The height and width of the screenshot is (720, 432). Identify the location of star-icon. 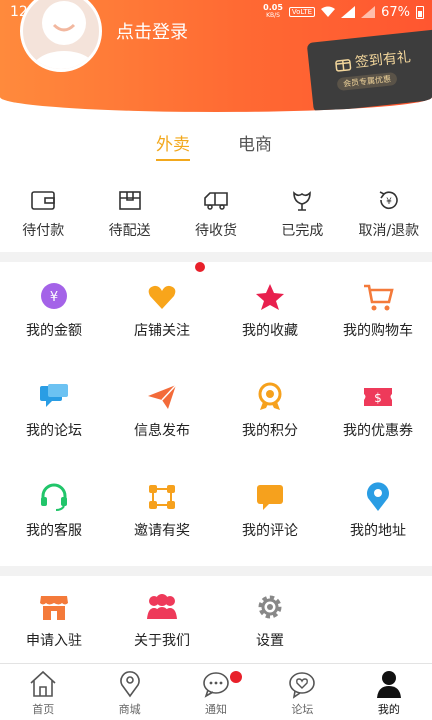
(270, 297).